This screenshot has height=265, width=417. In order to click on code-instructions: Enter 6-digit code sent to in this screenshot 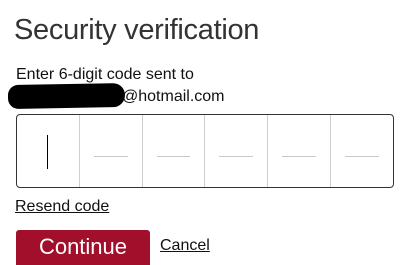, I will do `click(105, 74)`.